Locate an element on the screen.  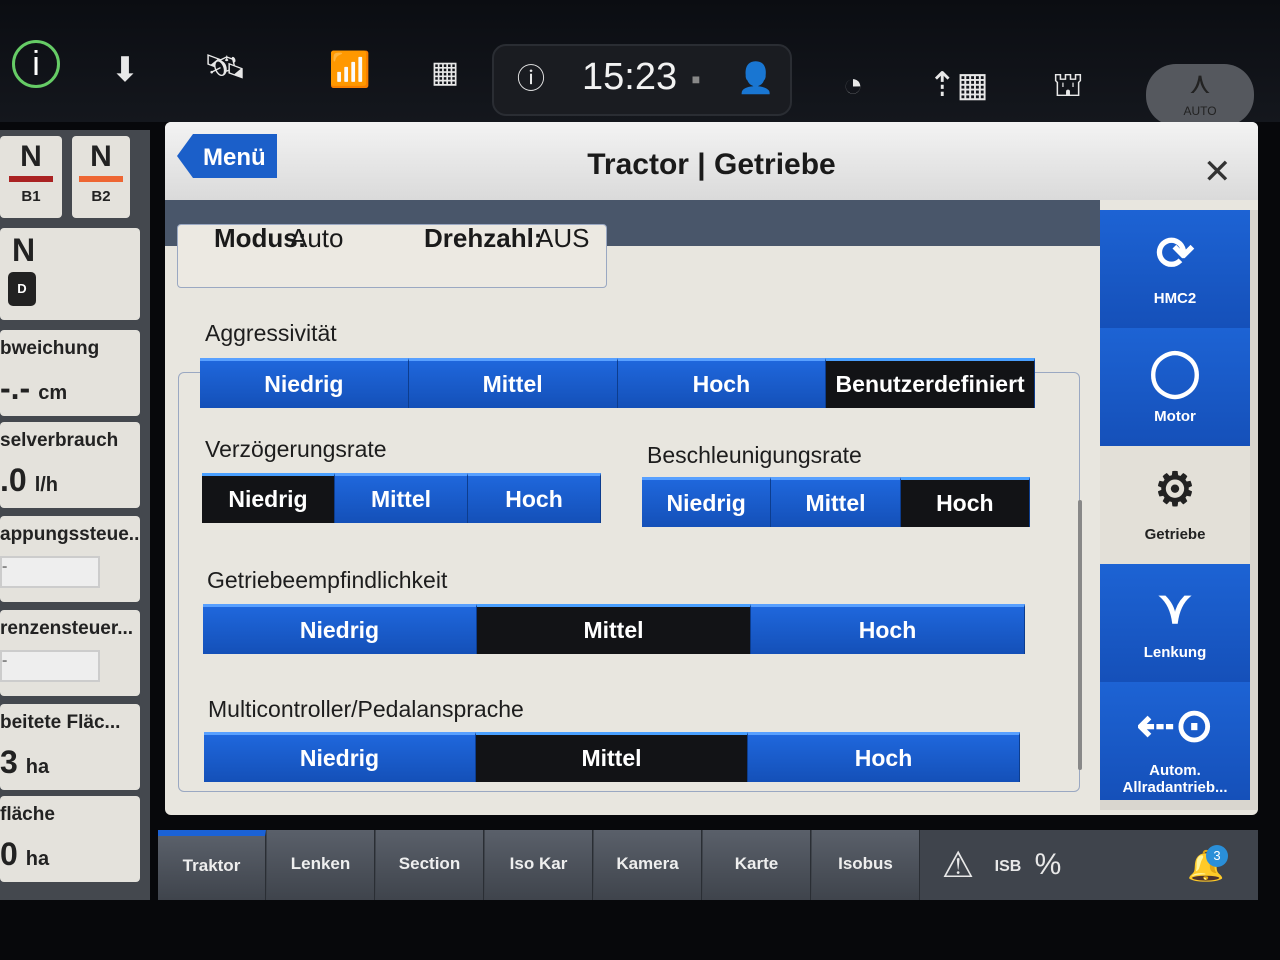
apps-grid-icon: ▦ is located at coordinates (445, 73).